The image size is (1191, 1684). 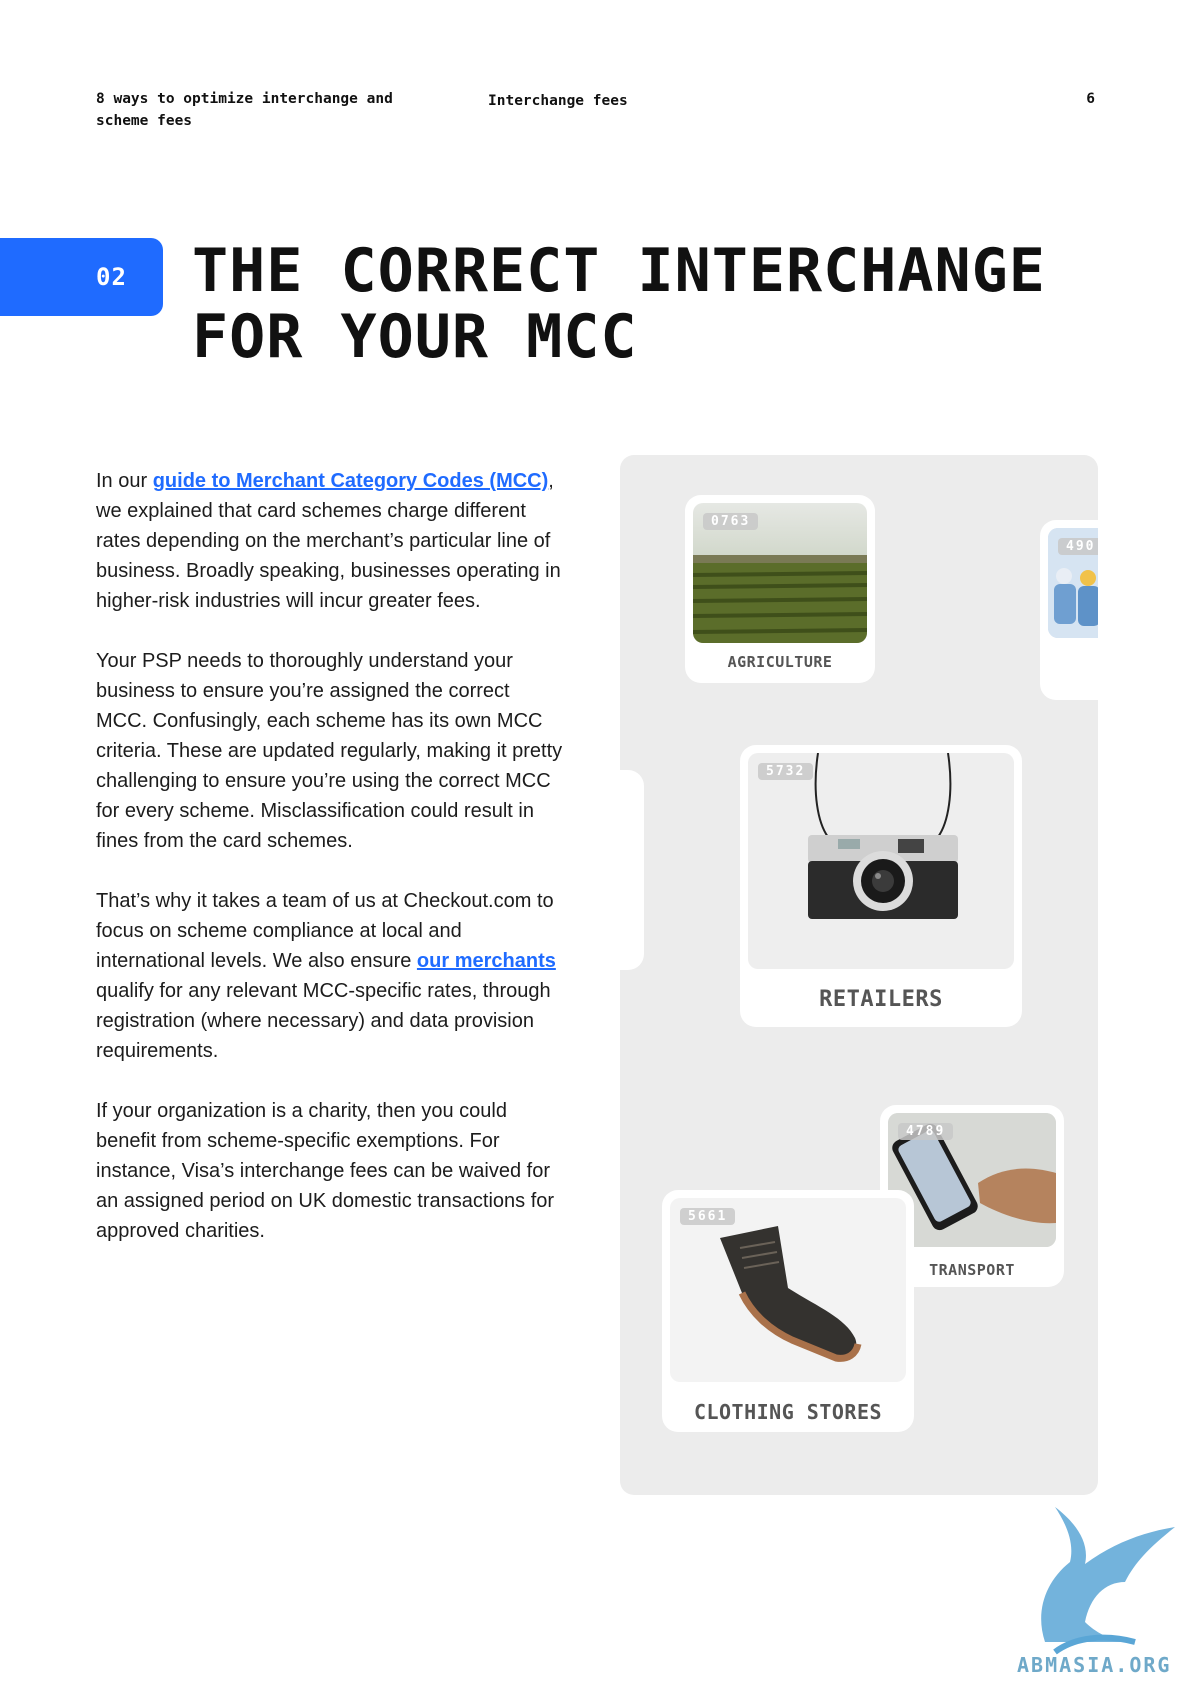 I want to click on mcc-card-retailers: 5732 RETAILERS, so click(x=881, y=886).